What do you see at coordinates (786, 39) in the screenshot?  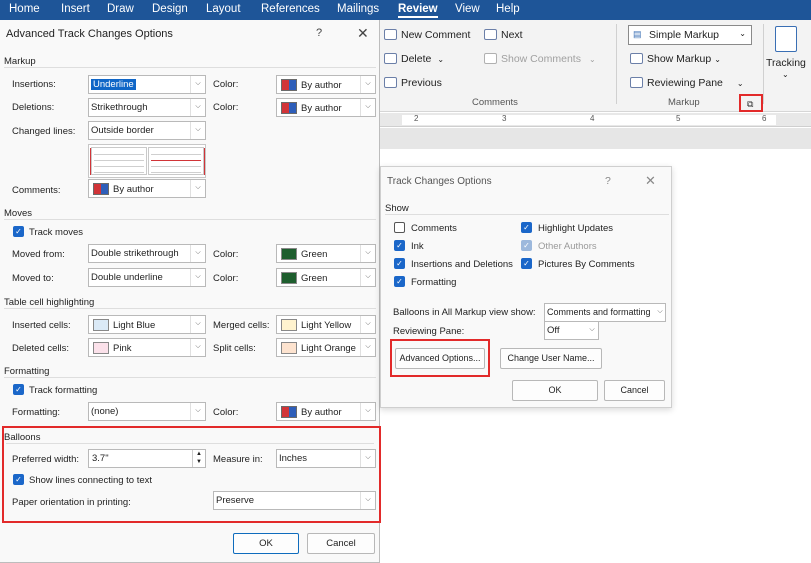 I see `tracking-icon` at bounding box center [786, 39].